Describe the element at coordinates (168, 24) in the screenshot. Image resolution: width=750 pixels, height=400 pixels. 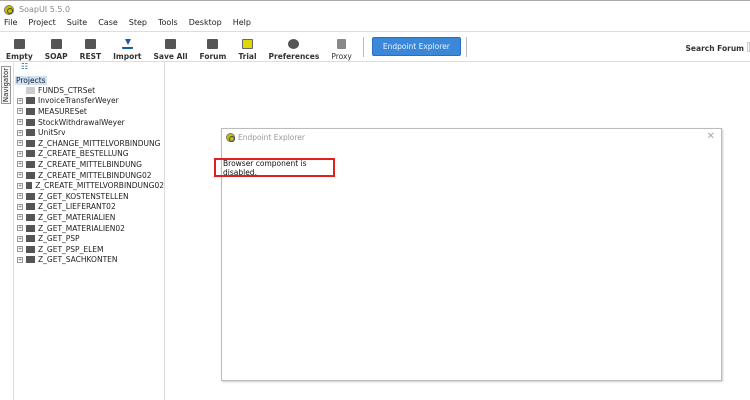
I see `menu-tools: Tools` at that location.